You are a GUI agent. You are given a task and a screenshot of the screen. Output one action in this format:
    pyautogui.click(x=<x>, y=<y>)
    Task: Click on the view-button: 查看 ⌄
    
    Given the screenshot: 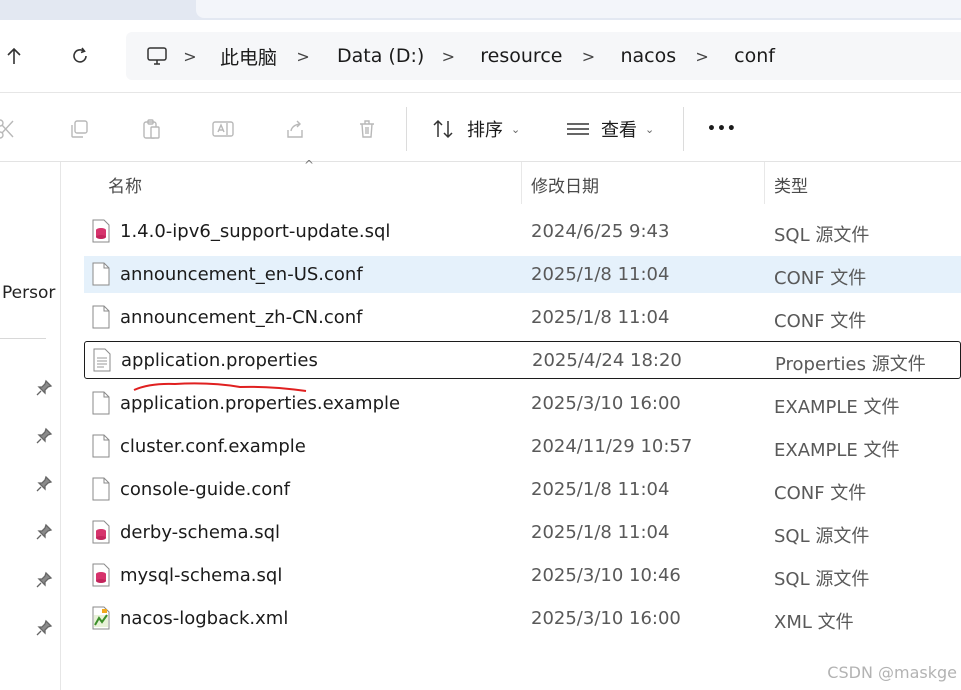 What is the action you would take?
    pyautogui.click(x=627, y=129)
    